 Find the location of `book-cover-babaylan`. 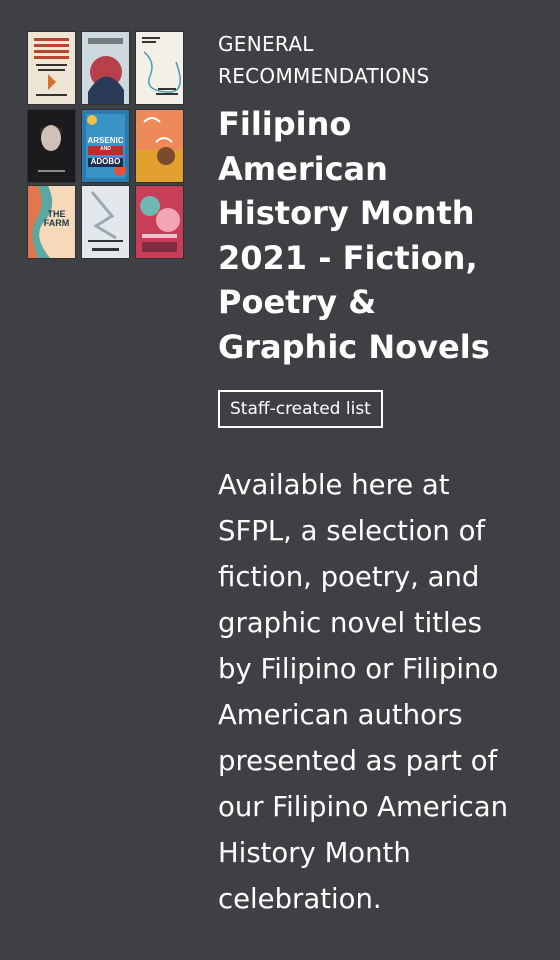

book-cover-babaylan is located at coordinates (105, 222).